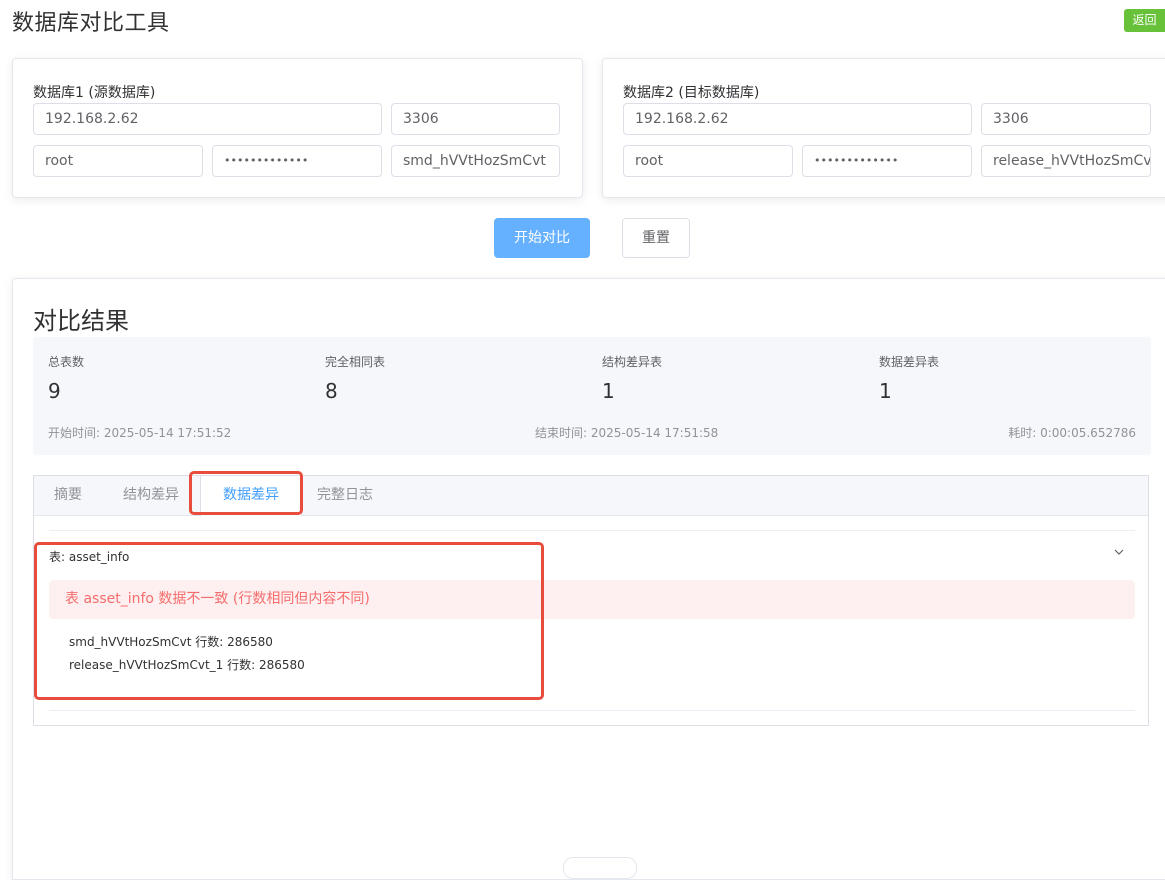 The width and height of the screenshot is (1165, 880). I want to click on db1-database-input: smd_hVVtHozSmCvt, so click(475, 161).